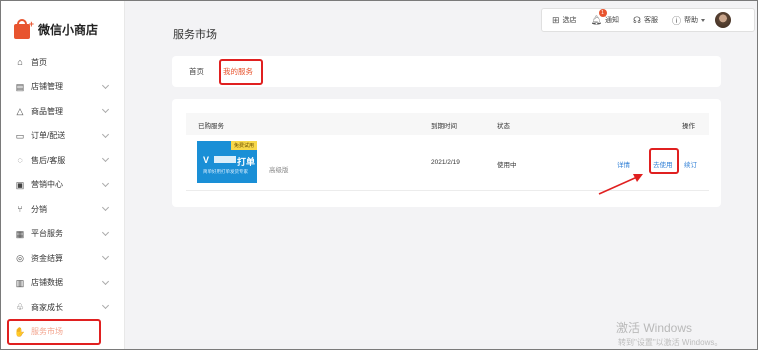 This screenshot has width=758, height=350. I want to click on marketing-icon: ▣, so click(20, 184).